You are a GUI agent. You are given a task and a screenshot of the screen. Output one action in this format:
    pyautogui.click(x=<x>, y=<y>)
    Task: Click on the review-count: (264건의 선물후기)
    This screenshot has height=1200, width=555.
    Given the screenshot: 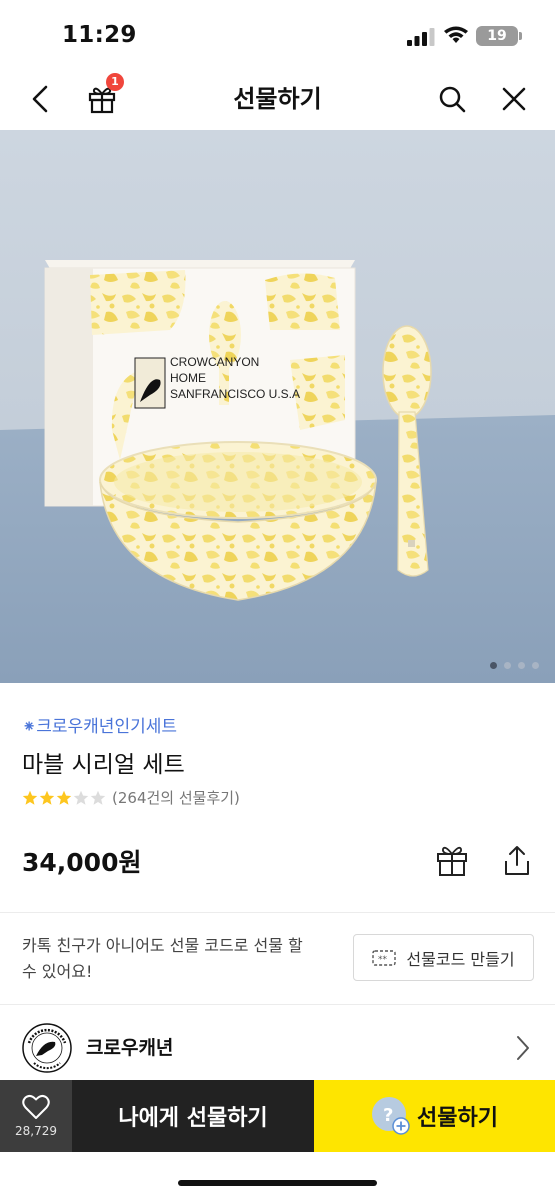 What is the action you would take?
    pyautogui.click(x=176, y=798)
    